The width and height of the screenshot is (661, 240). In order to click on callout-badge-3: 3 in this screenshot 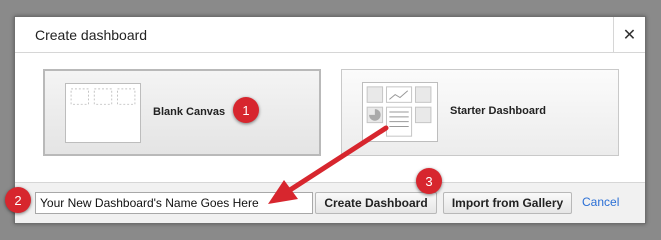, I will do `click(429, 181)`.